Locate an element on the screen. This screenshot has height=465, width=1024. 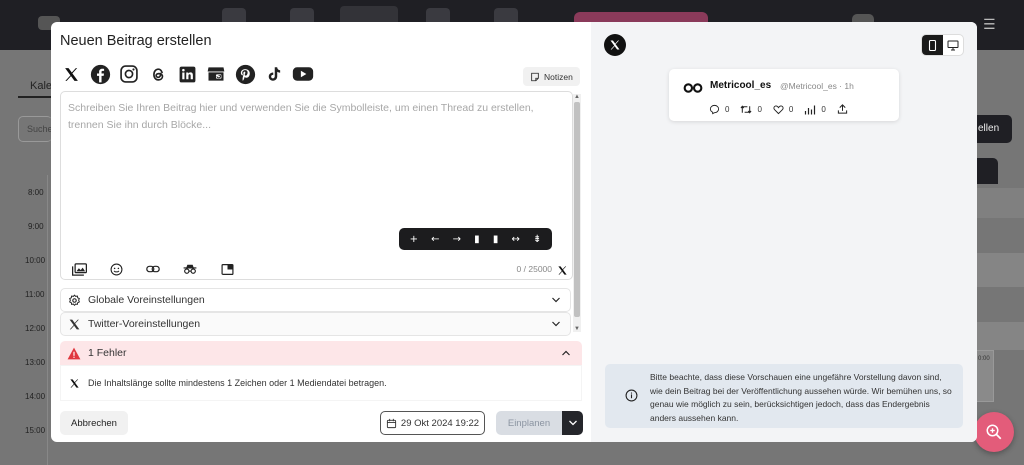
thread-toolbar: + ← → ▮ ▮ ↔ ⇟ is located at coordinates (475, 239).